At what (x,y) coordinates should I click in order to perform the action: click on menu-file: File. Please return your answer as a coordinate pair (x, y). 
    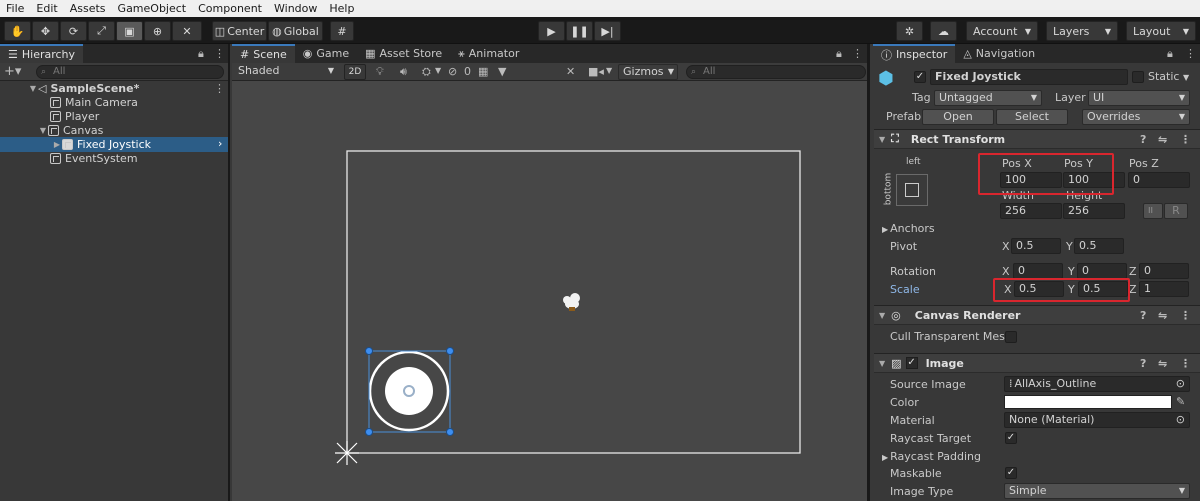
    Looking at the image, I should click on (15, 8).